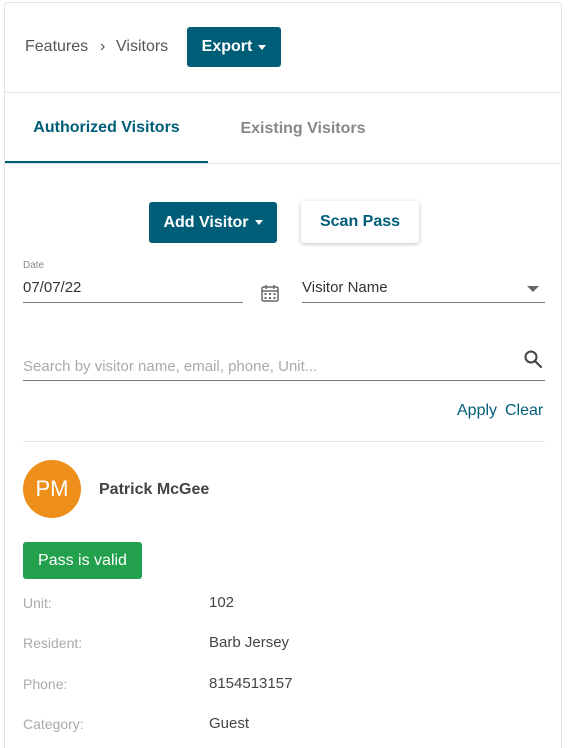 The width and height of the screenshot is (568, 748). I want to click on phone-value: 8154513157, so click(251, 683).